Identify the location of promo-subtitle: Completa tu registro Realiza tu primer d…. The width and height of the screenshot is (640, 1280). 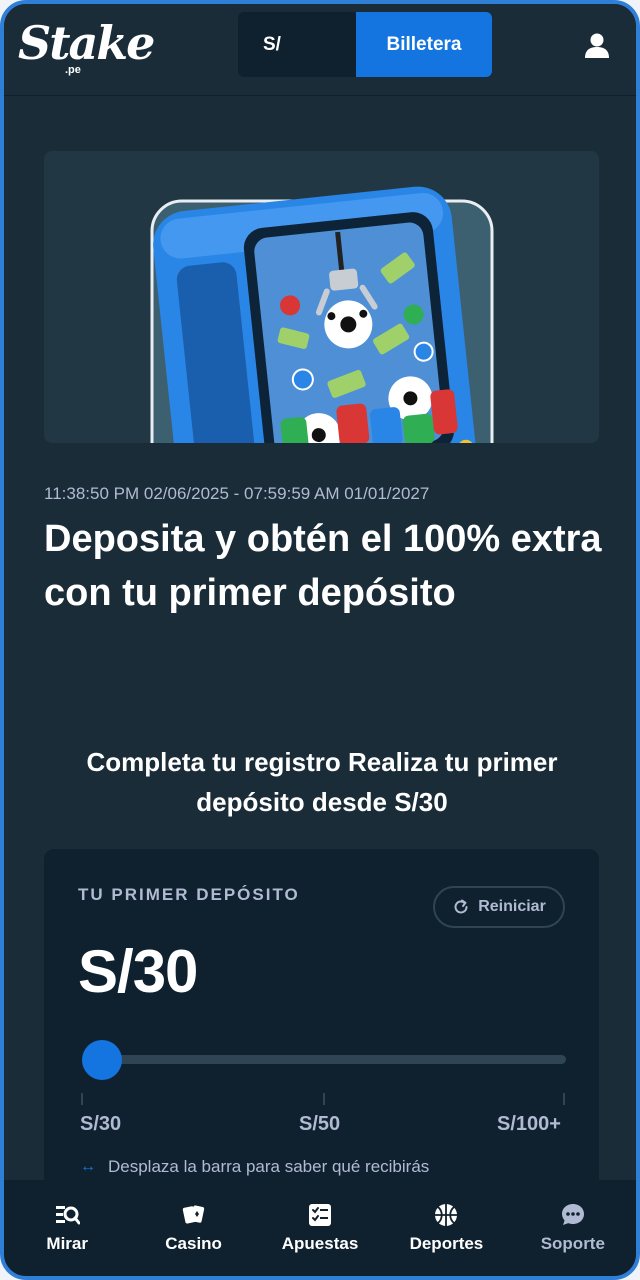
(322, 782).